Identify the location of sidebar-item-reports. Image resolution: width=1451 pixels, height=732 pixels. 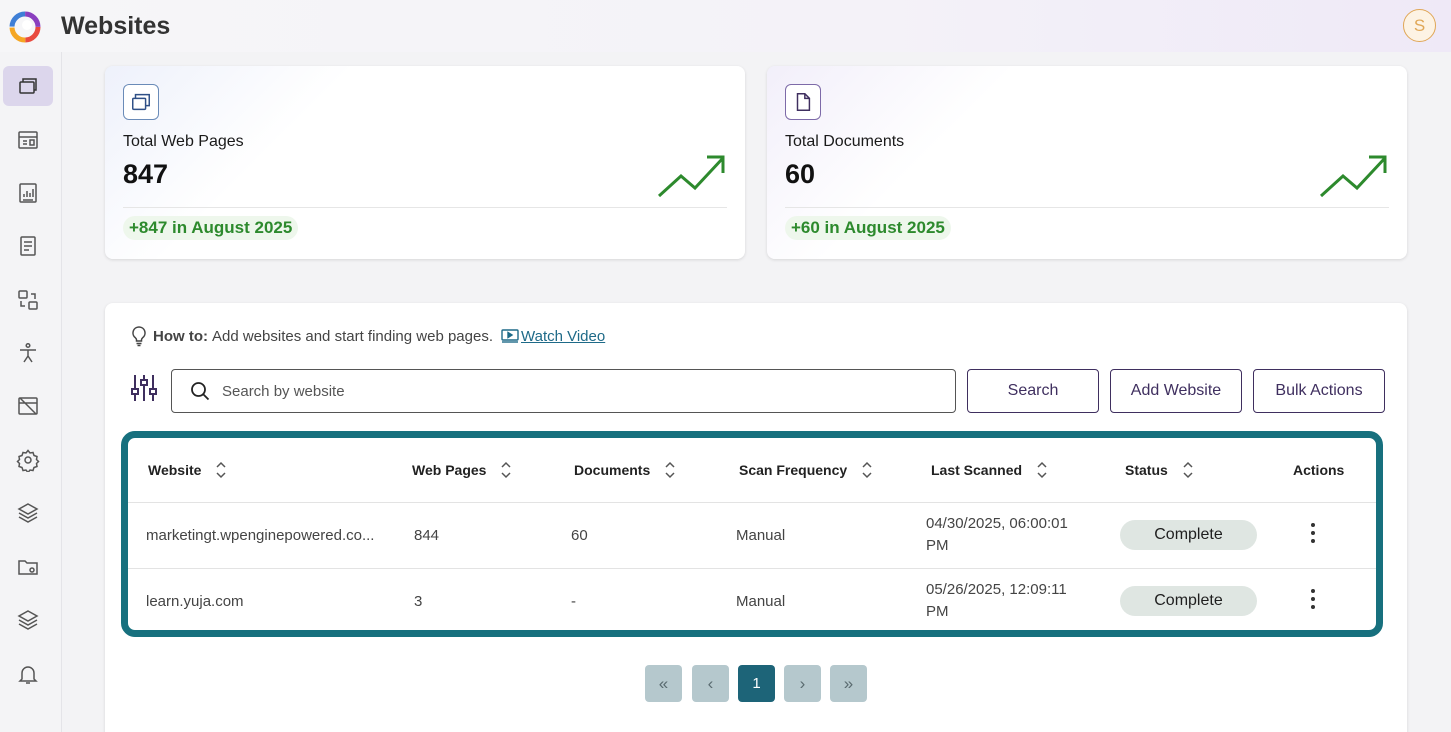
(28, 193).